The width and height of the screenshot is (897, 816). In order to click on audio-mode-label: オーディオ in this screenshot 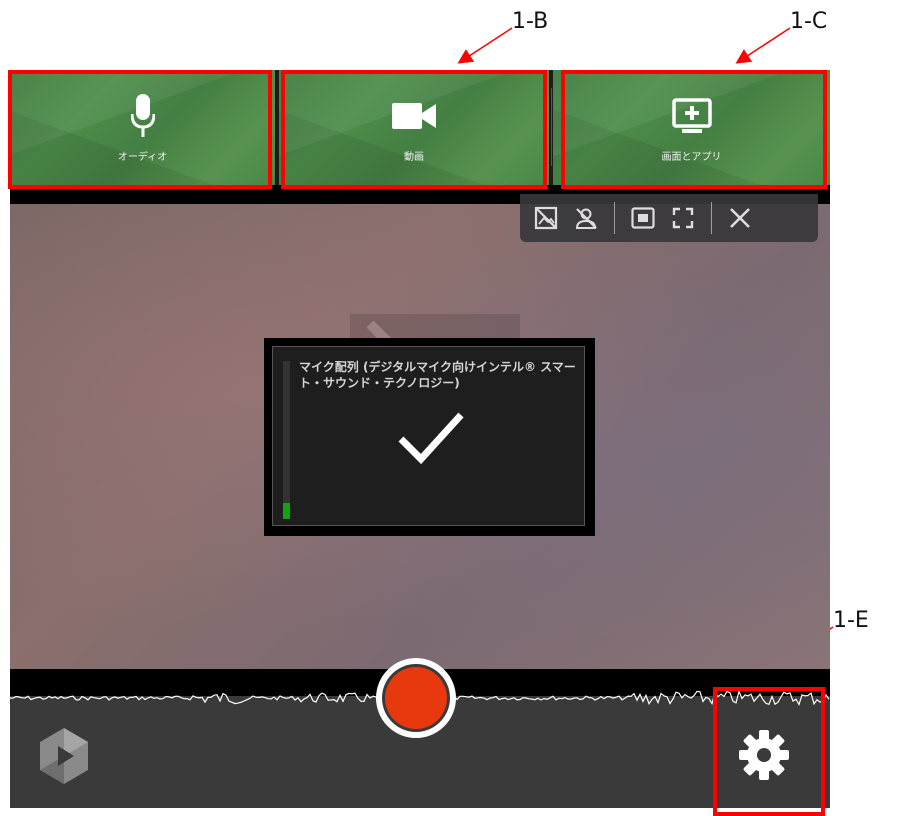, I will do `click(142, 157)`.